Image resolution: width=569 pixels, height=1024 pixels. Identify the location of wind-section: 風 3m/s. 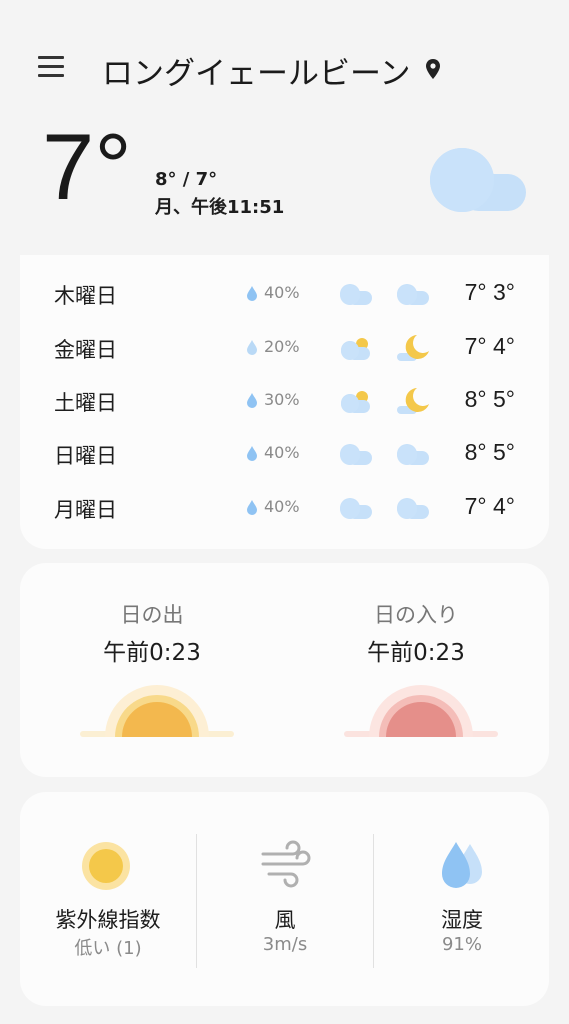
(285, 899).